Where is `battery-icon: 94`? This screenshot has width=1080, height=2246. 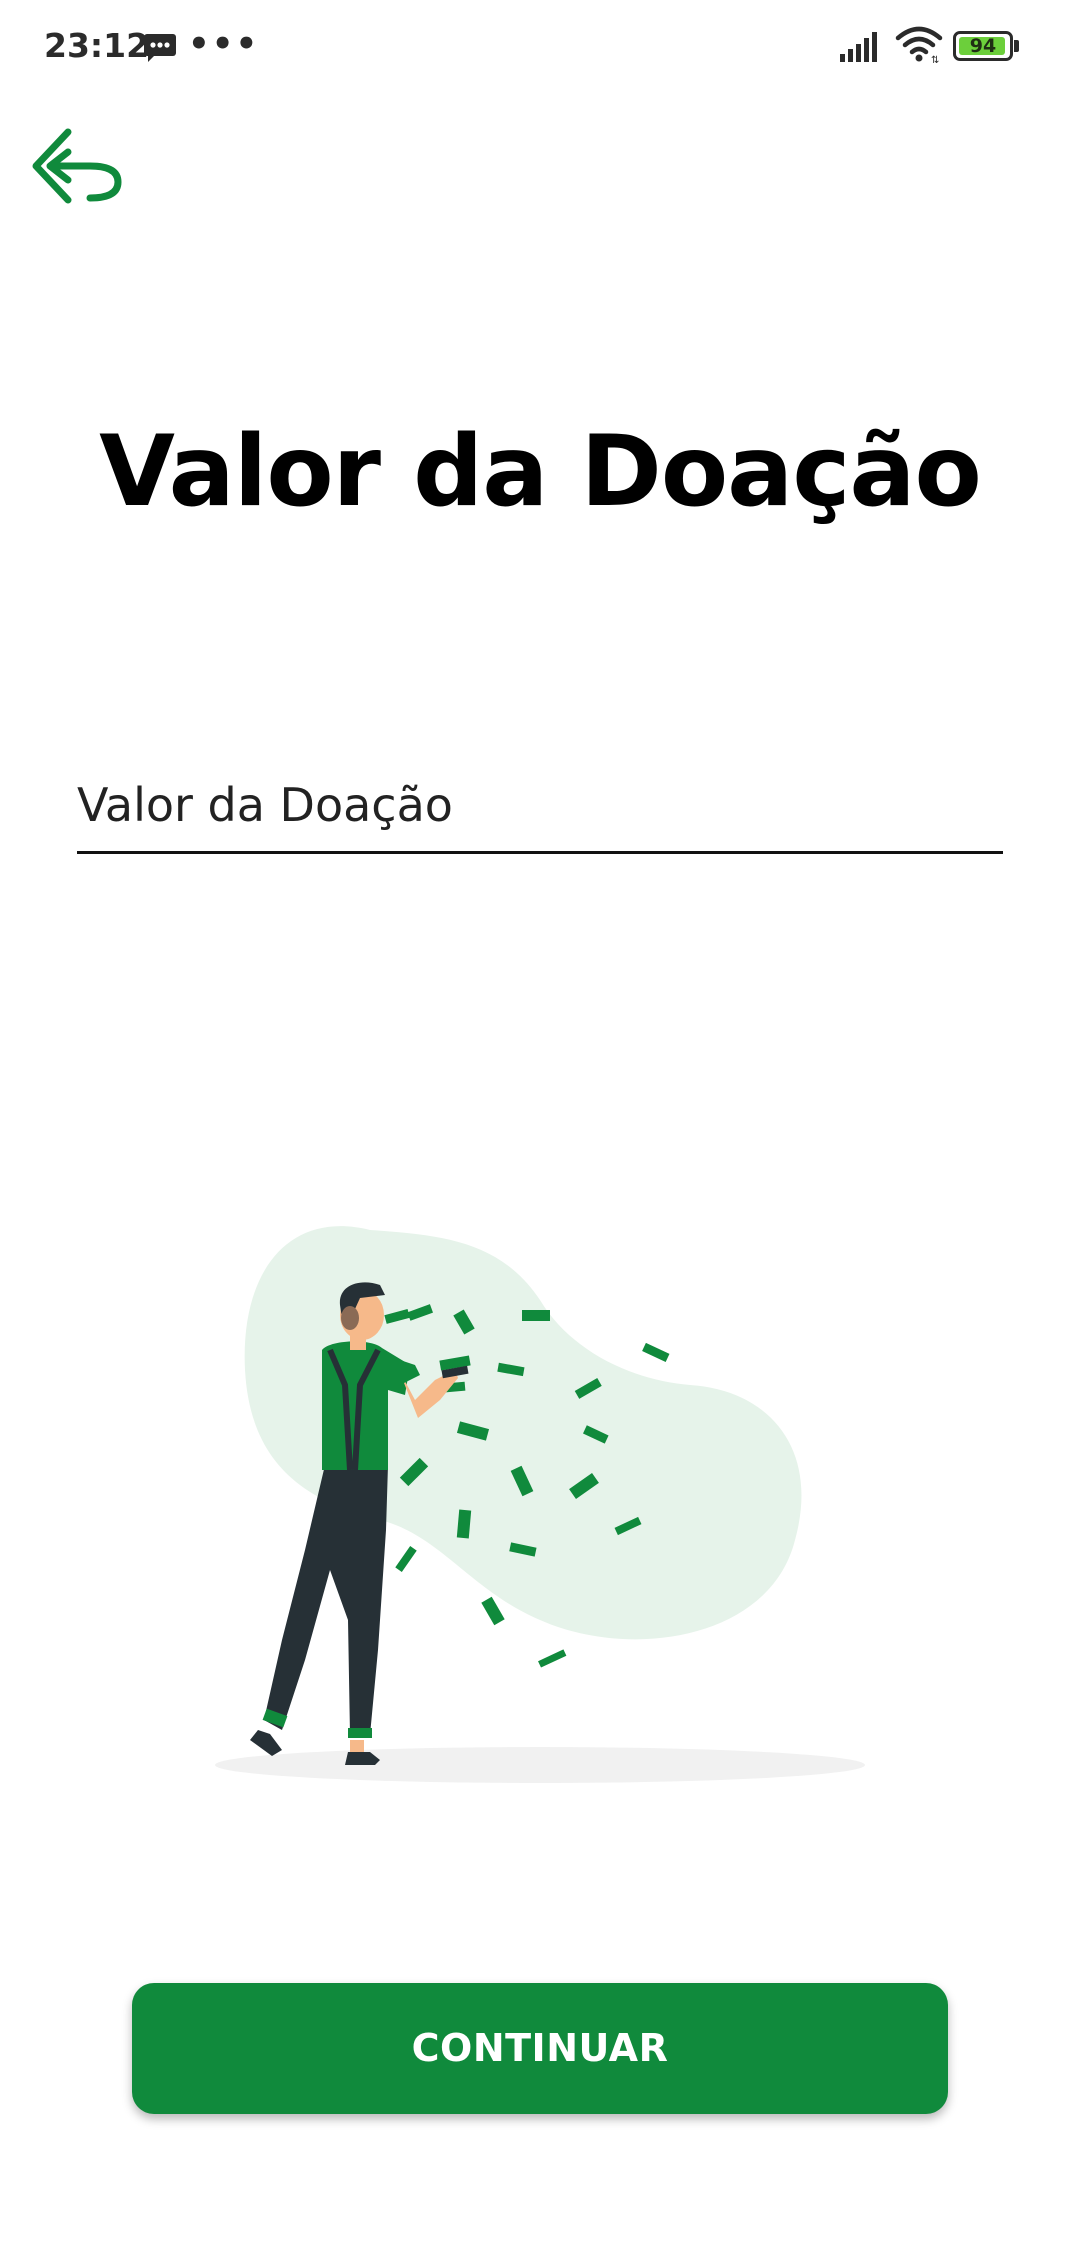 battery-icon: 94 is located at coordinates (983, 46).